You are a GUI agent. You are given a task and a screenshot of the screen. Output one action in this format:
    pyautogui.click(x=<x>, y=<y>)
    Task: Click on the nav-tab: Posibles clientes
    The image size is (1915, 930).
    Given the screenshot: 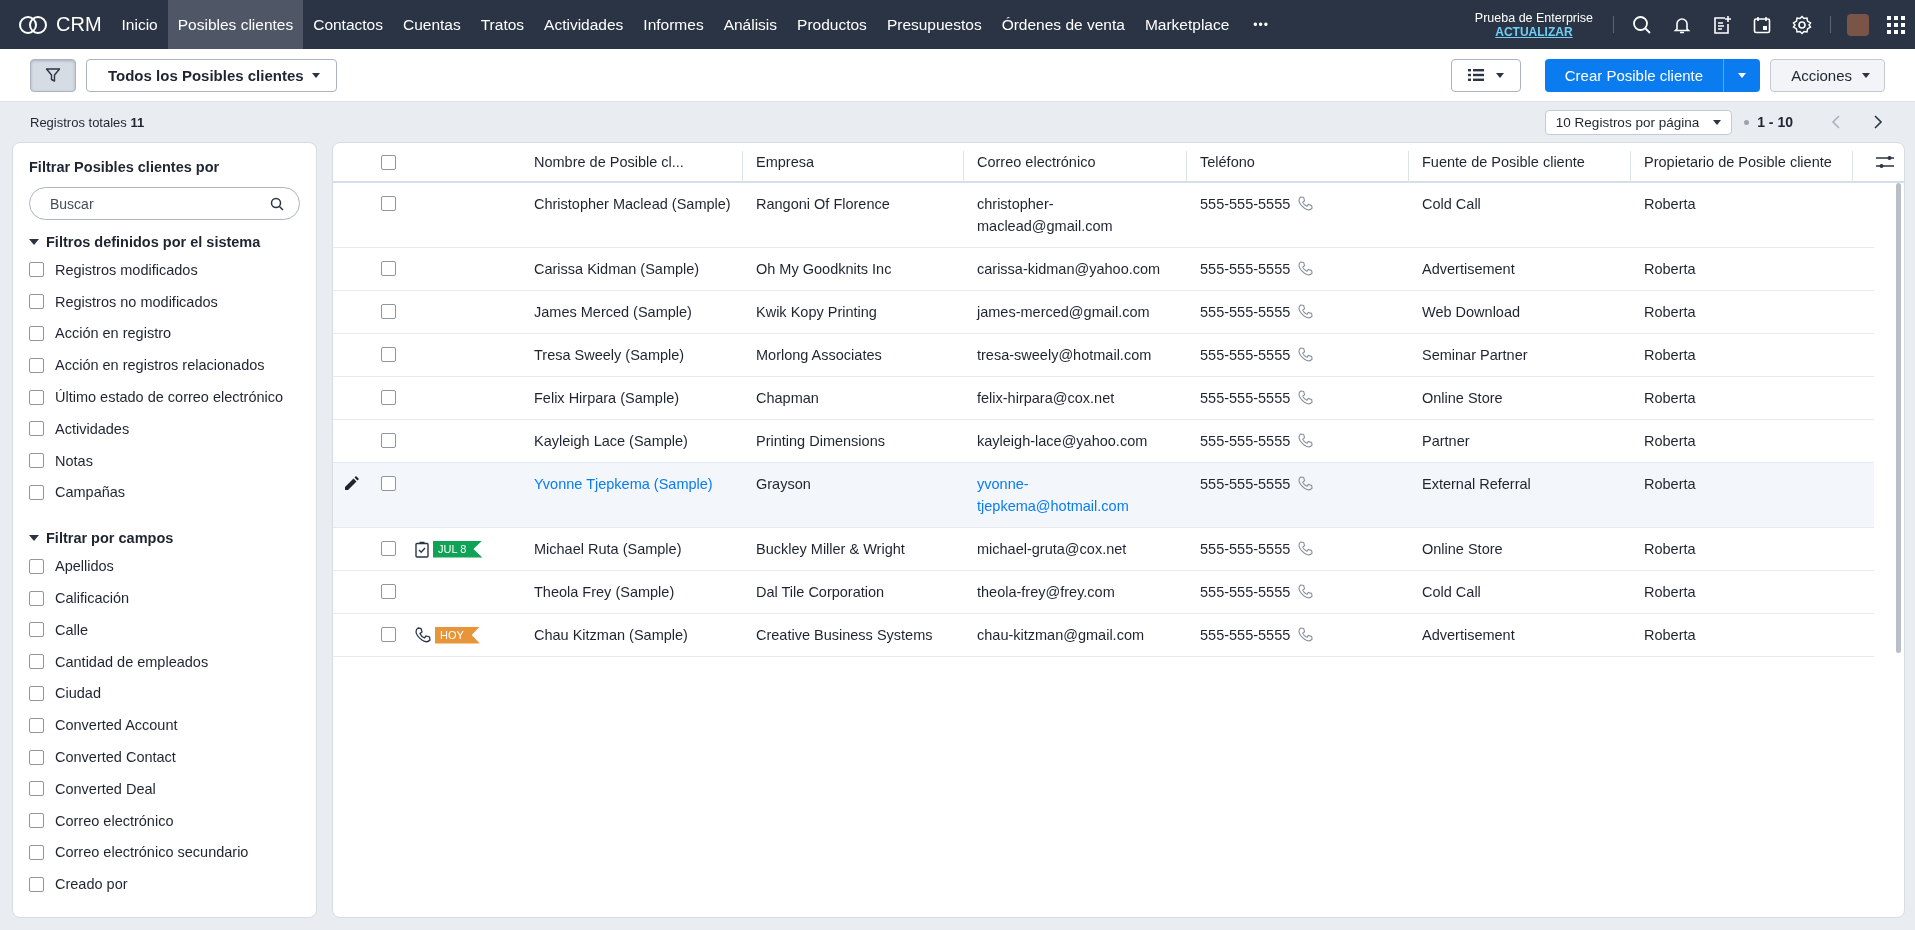 What is the action you would take?
    pyautogui.click(x=235, y=24)
    